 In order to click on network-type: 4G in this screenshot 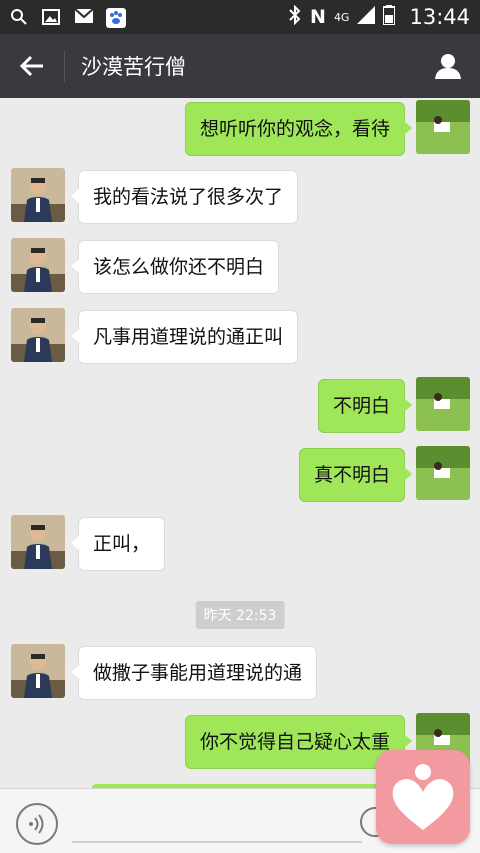, I will do `click(341, 17)`.